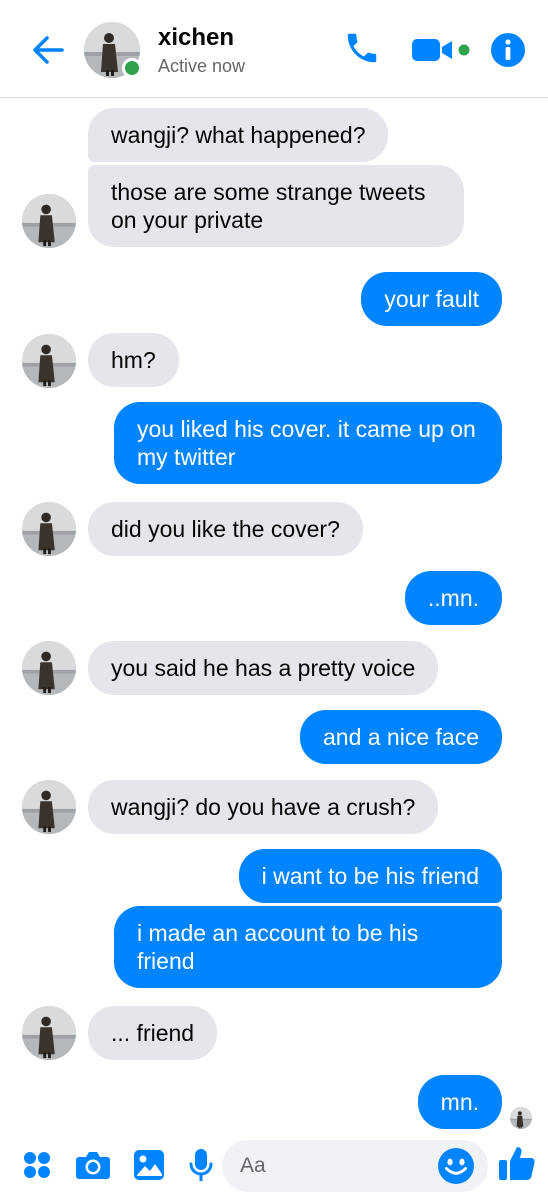 This screenshot has height=1200, width=548. Describe the element at coordinates (132, 68) in the screenshot. I see `active-status-dot` at that location.